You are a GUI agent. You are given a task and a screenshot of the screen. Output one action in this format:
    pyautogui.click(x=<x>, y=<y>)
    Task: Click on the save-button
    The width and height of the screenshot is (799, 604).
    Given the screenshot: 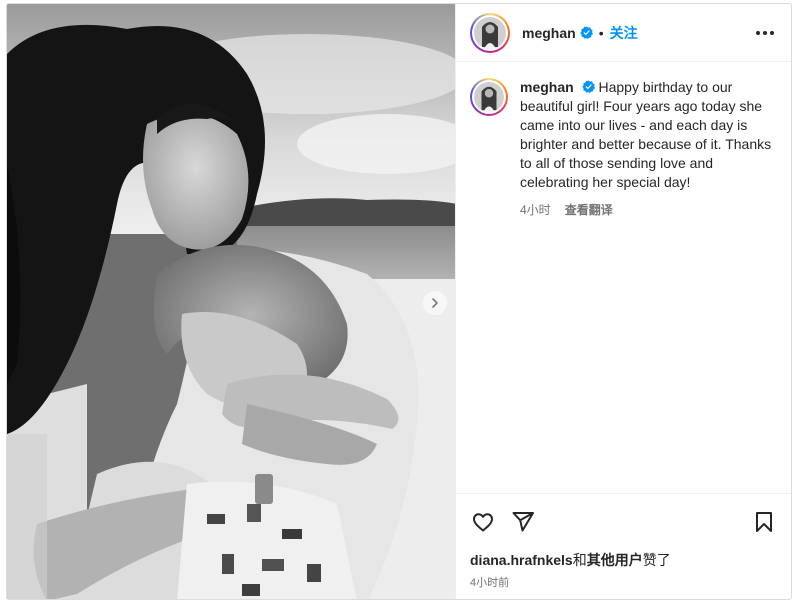 What is the action you would take?
    pyautogui.click(x=764, y=522)
    